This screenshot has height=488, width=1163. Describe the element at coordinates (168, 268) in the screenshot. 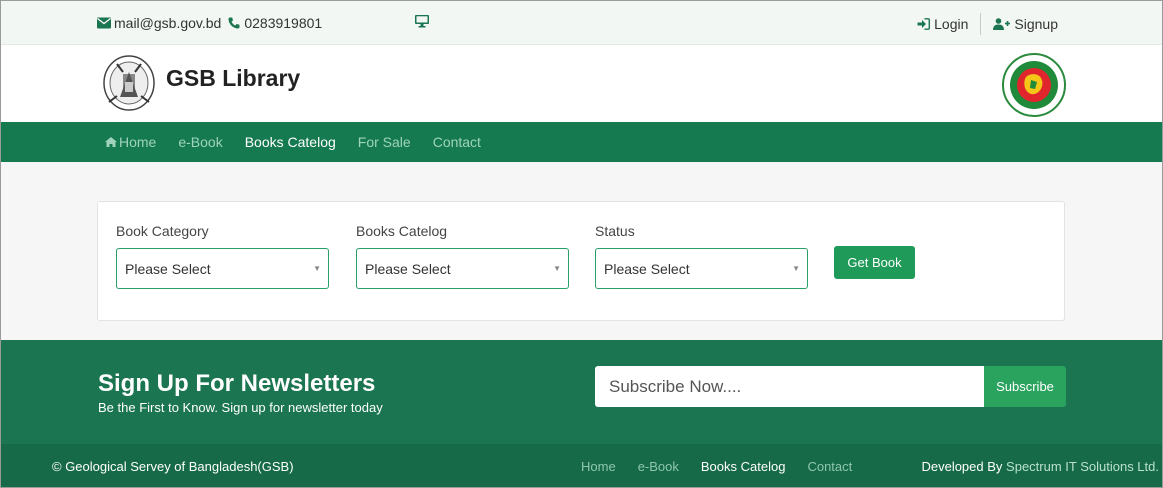

I see `book-category-value: Please Select` at that location.